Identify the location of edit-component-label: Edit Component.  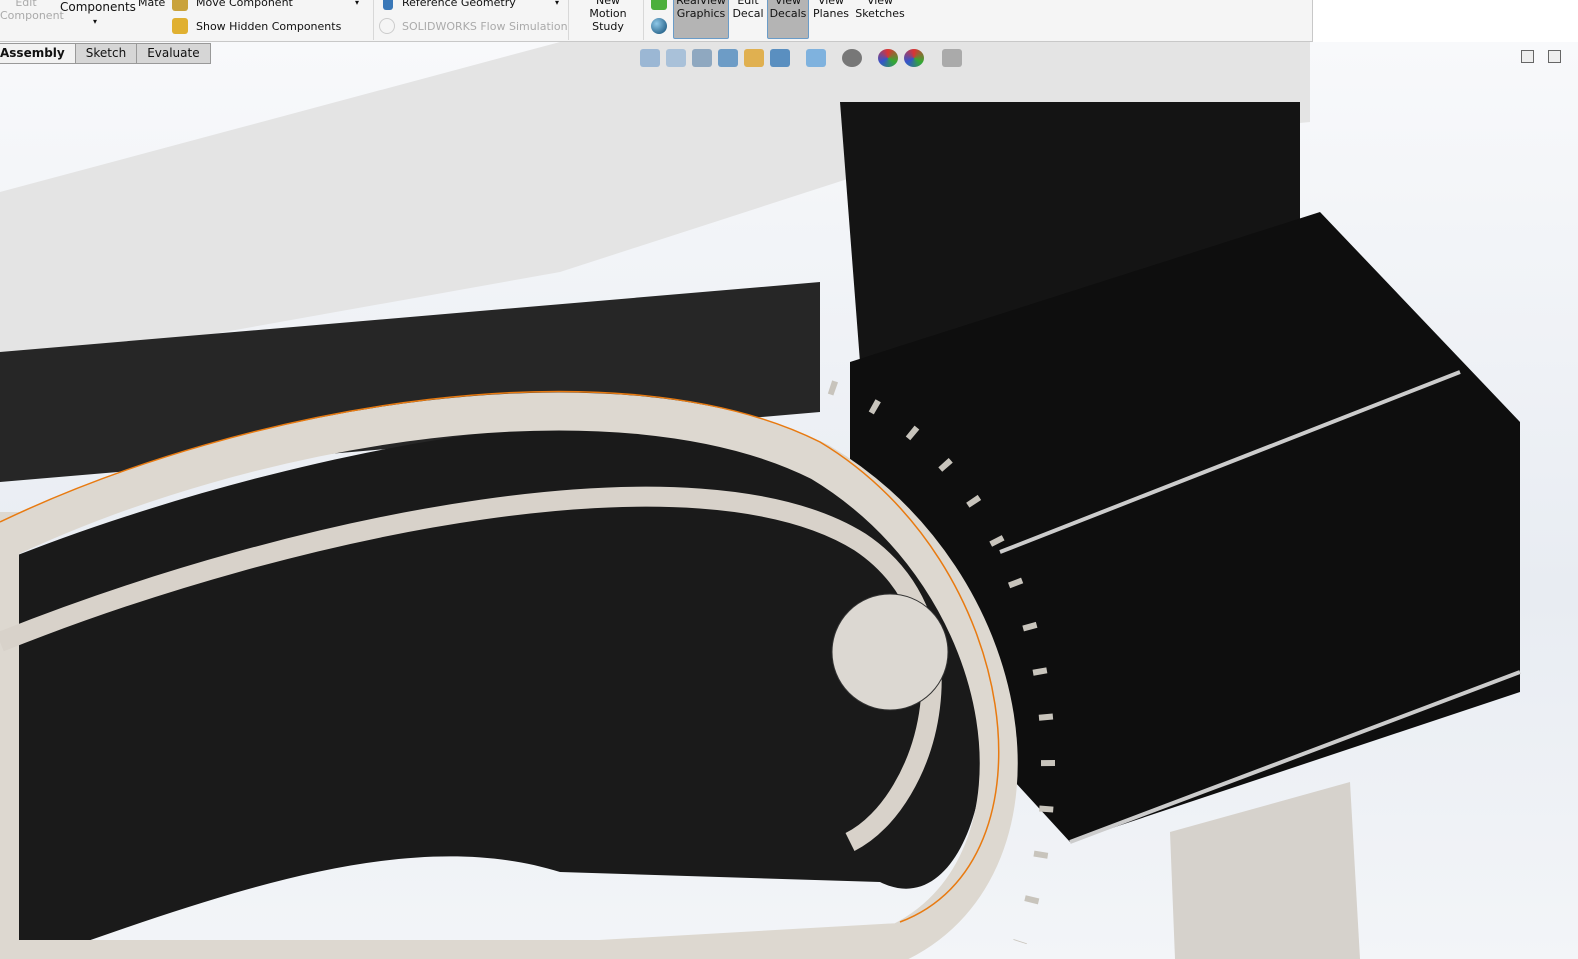
(32, 11).